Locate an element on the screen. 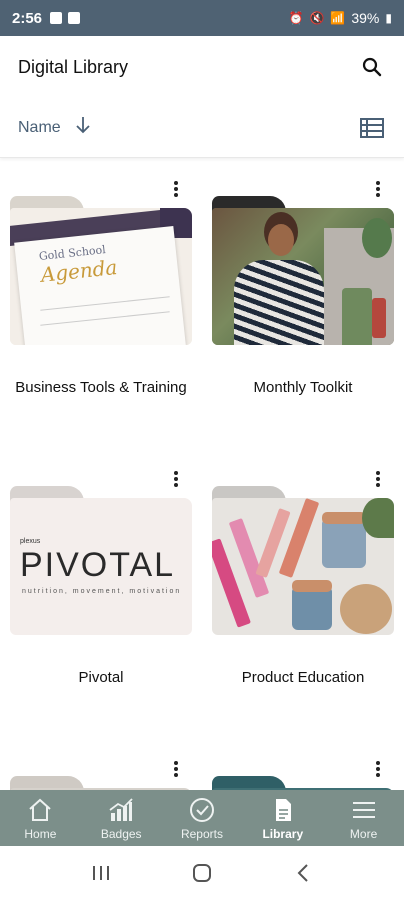  bottom-navigation: Home Badges Reports Library More is located at coordinates (202, 818).